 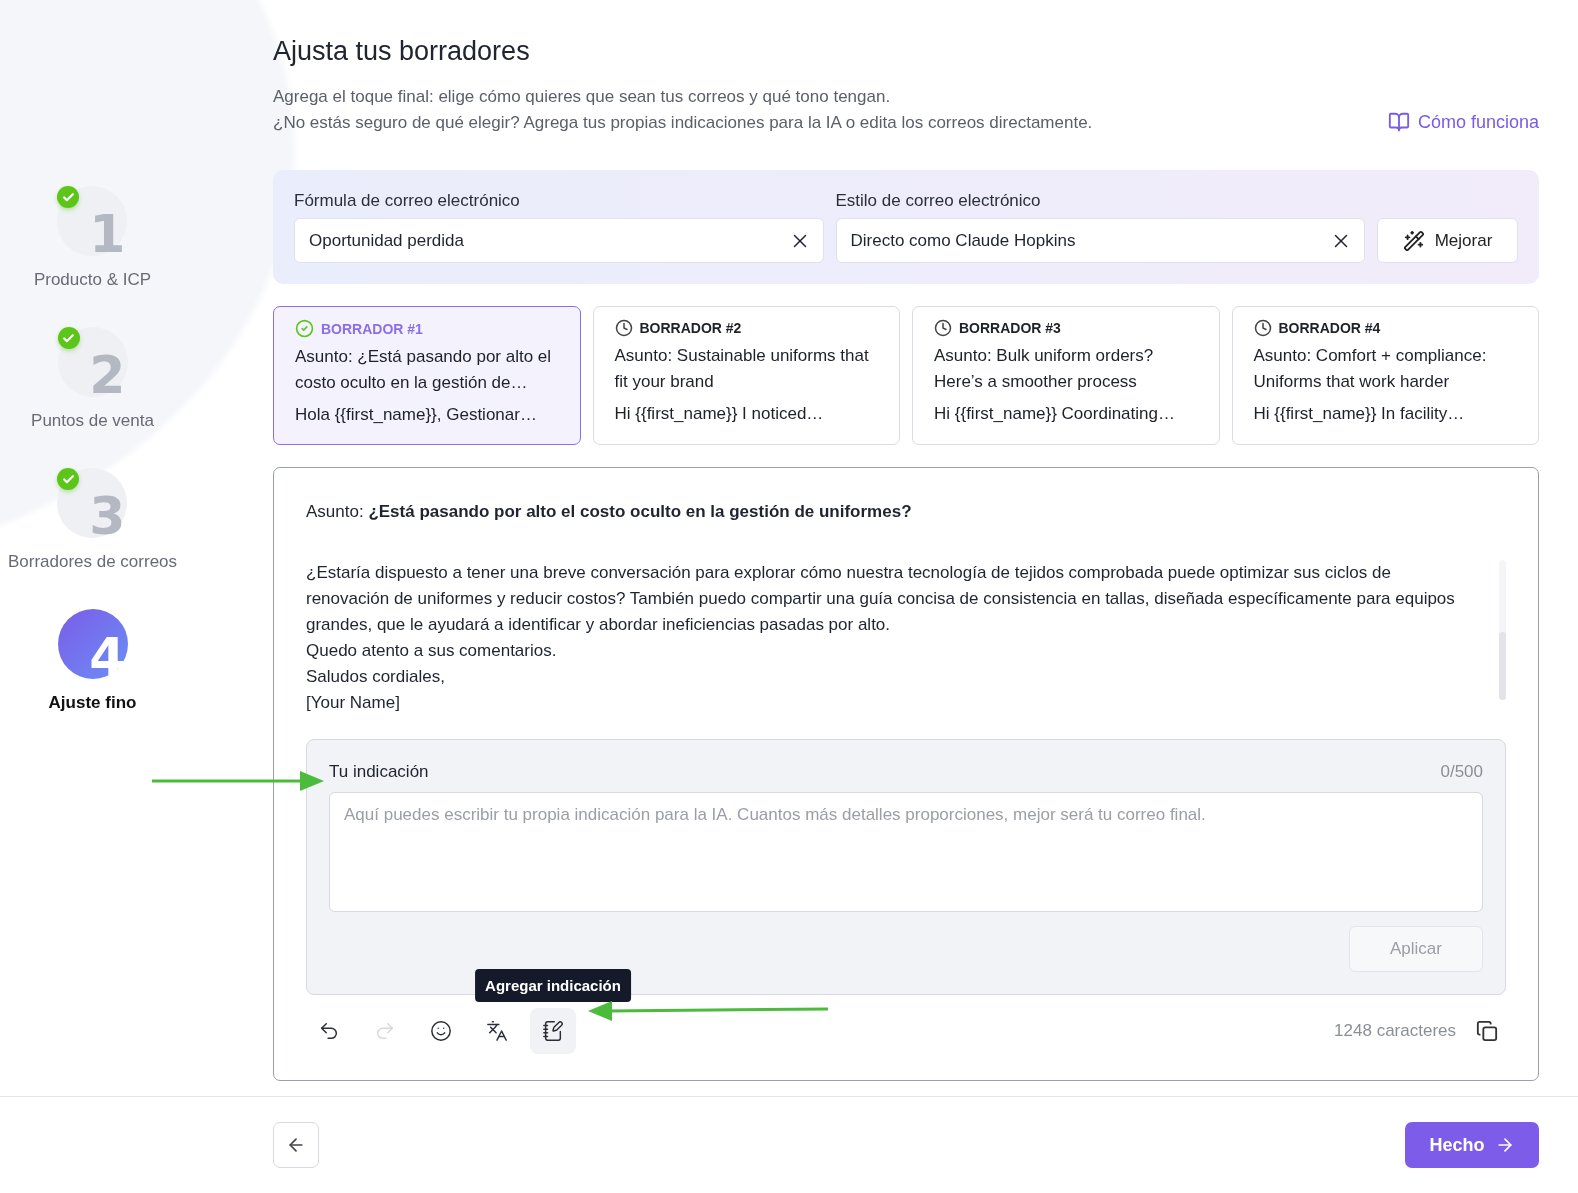 I want to click on email-body-text: Saludos cordiales,, so click(x=376, y=677).